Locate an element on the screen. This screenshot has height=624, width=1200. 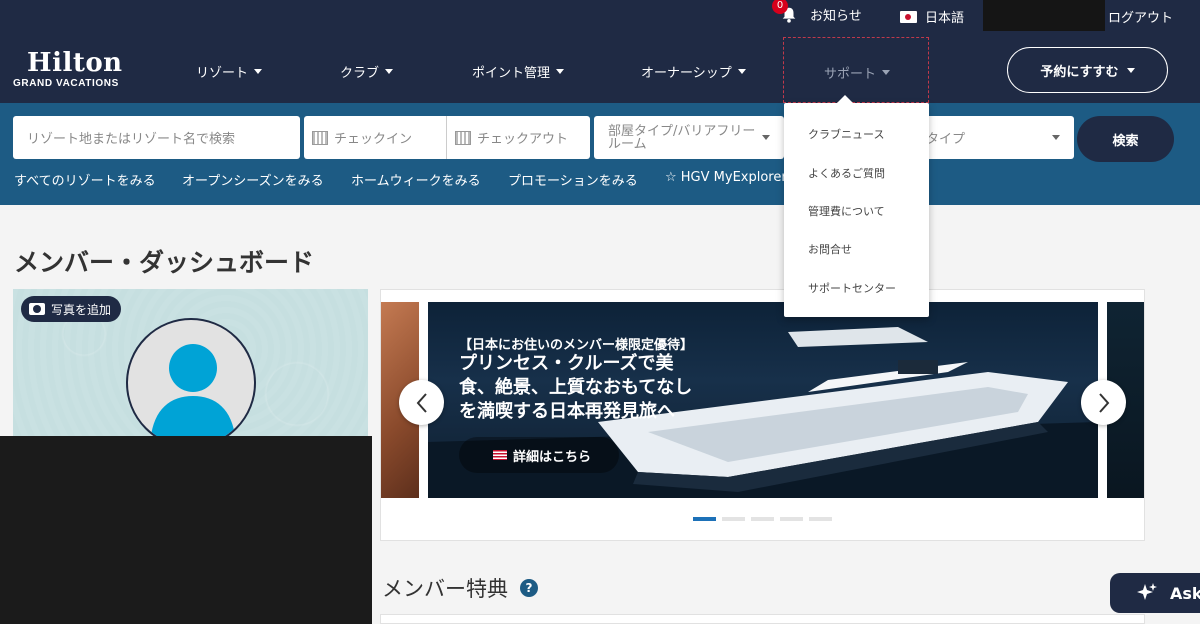
benefits-title: メンバー特典 is located at coordinates (445, 589).